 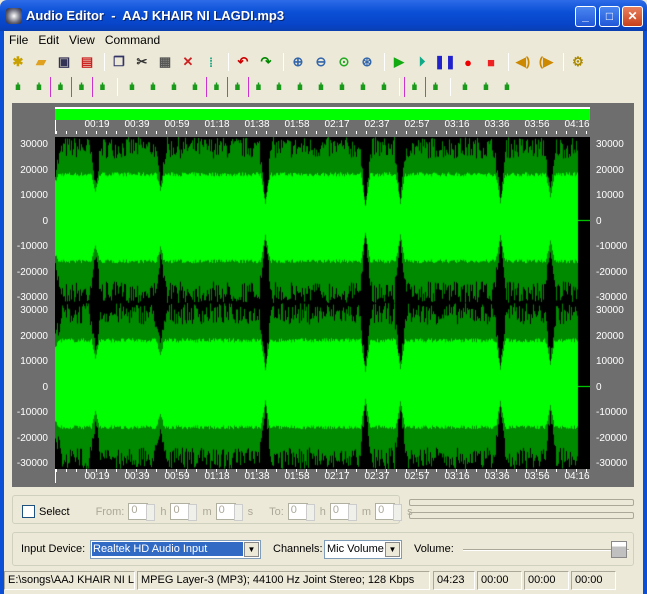 What do you see at coordinates (464, 87) in the screenshot?
I see `marker-icon: ıılıı` at bounding box center [464, 87].